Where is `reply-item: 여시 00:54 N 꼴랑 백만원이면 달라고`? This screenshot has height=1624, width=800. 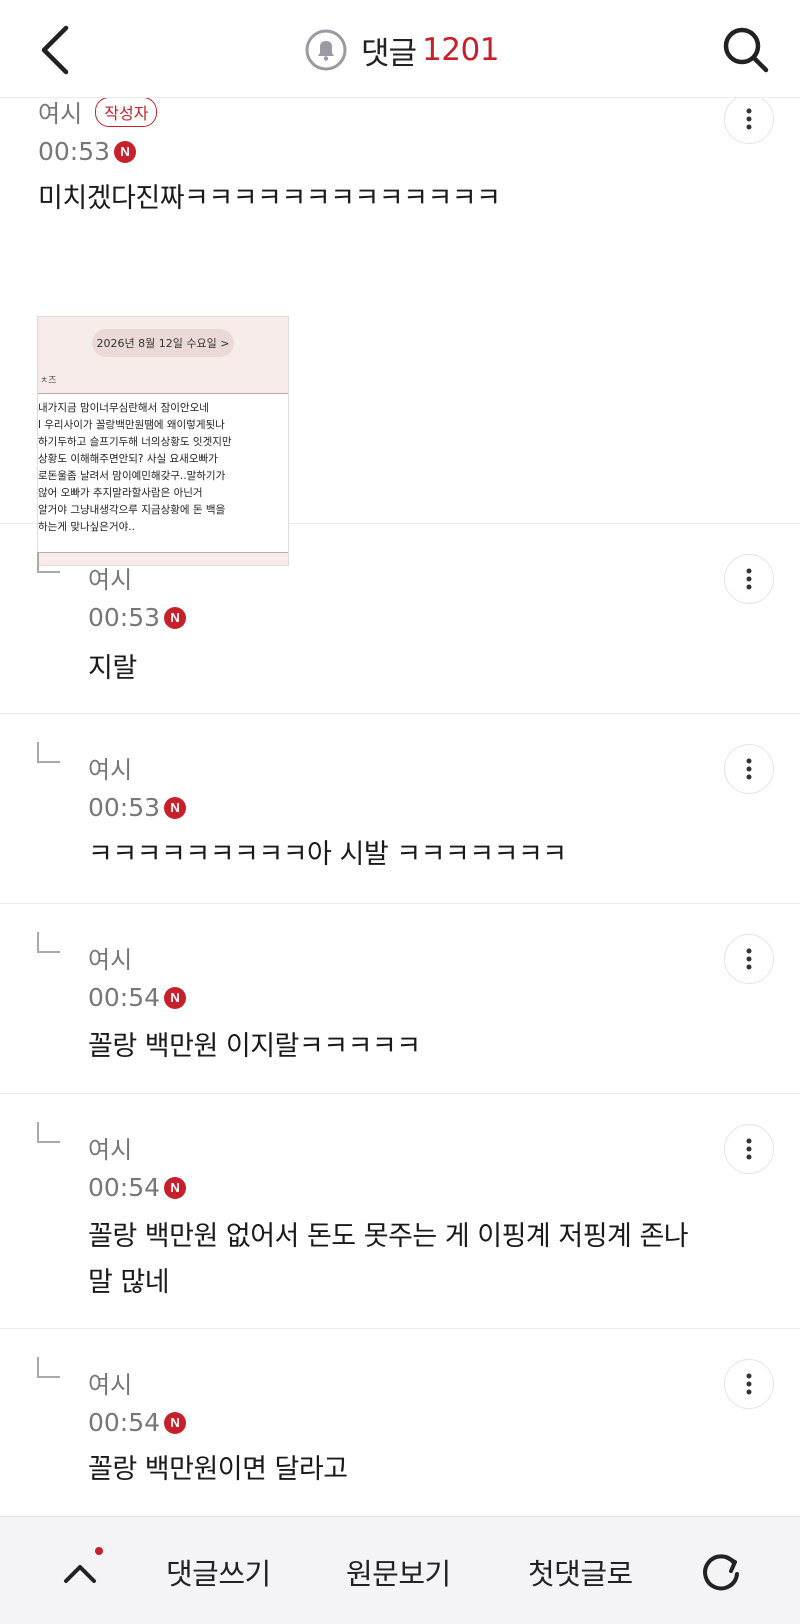 reply-item: 여시 00:54 N 꼴랑 백만원이면 달라고 is located at coordinates (400, 1422).